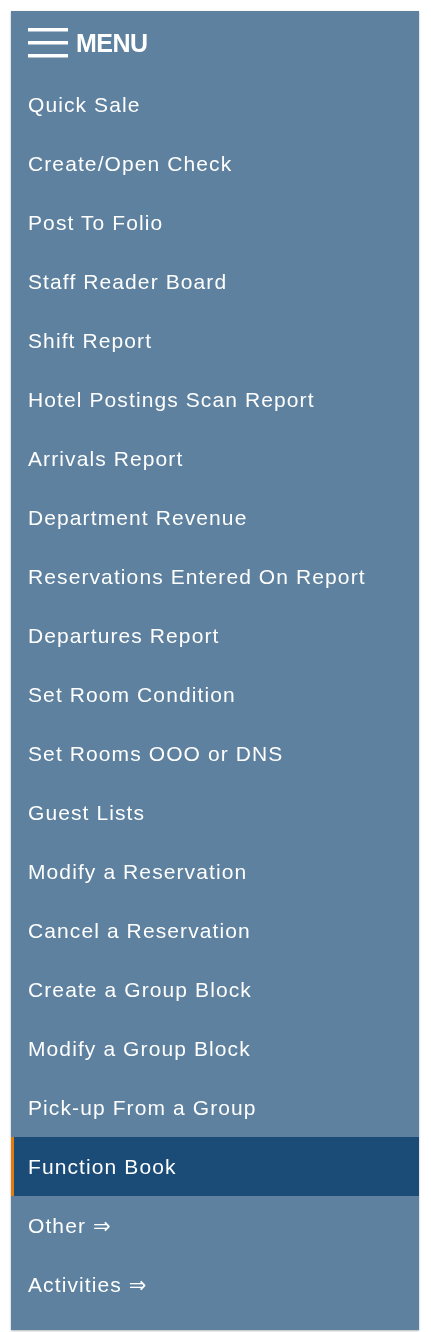 This screenshot has width=431, height=1332. What do you see at coordinates (215, 222) in the screenshot?
I see `menu-item: Post To Folio` at bounding box center [215, 222].